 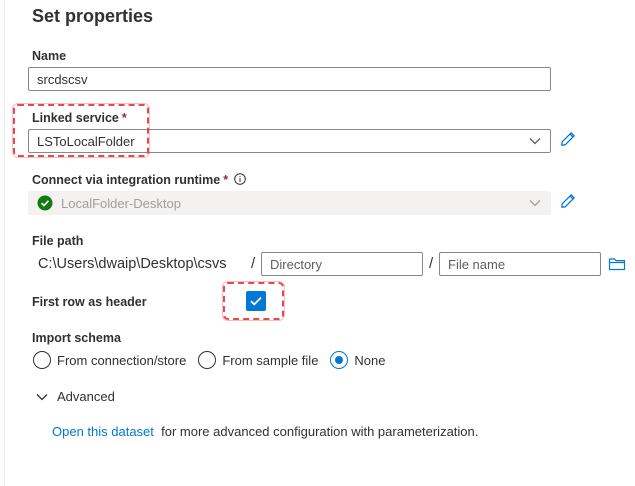 I want to click on edit-linked-service-pencil-icon, so click(x=568, y=139).